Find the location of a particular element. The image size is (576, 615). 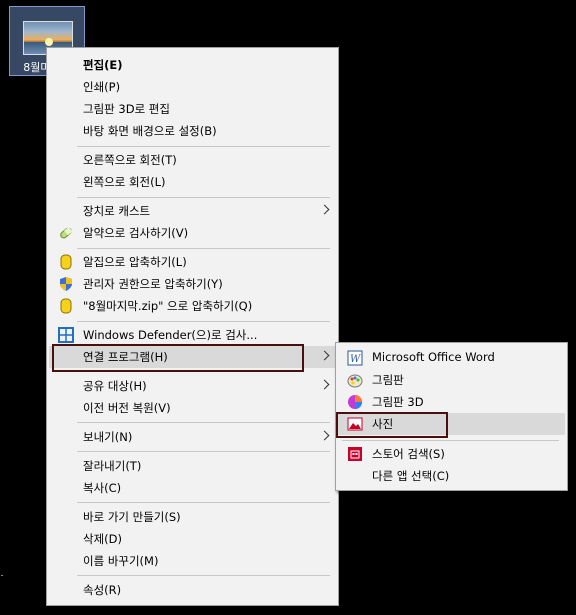

menu-item-label: 속성(R) is located at coordinates (102, 590).